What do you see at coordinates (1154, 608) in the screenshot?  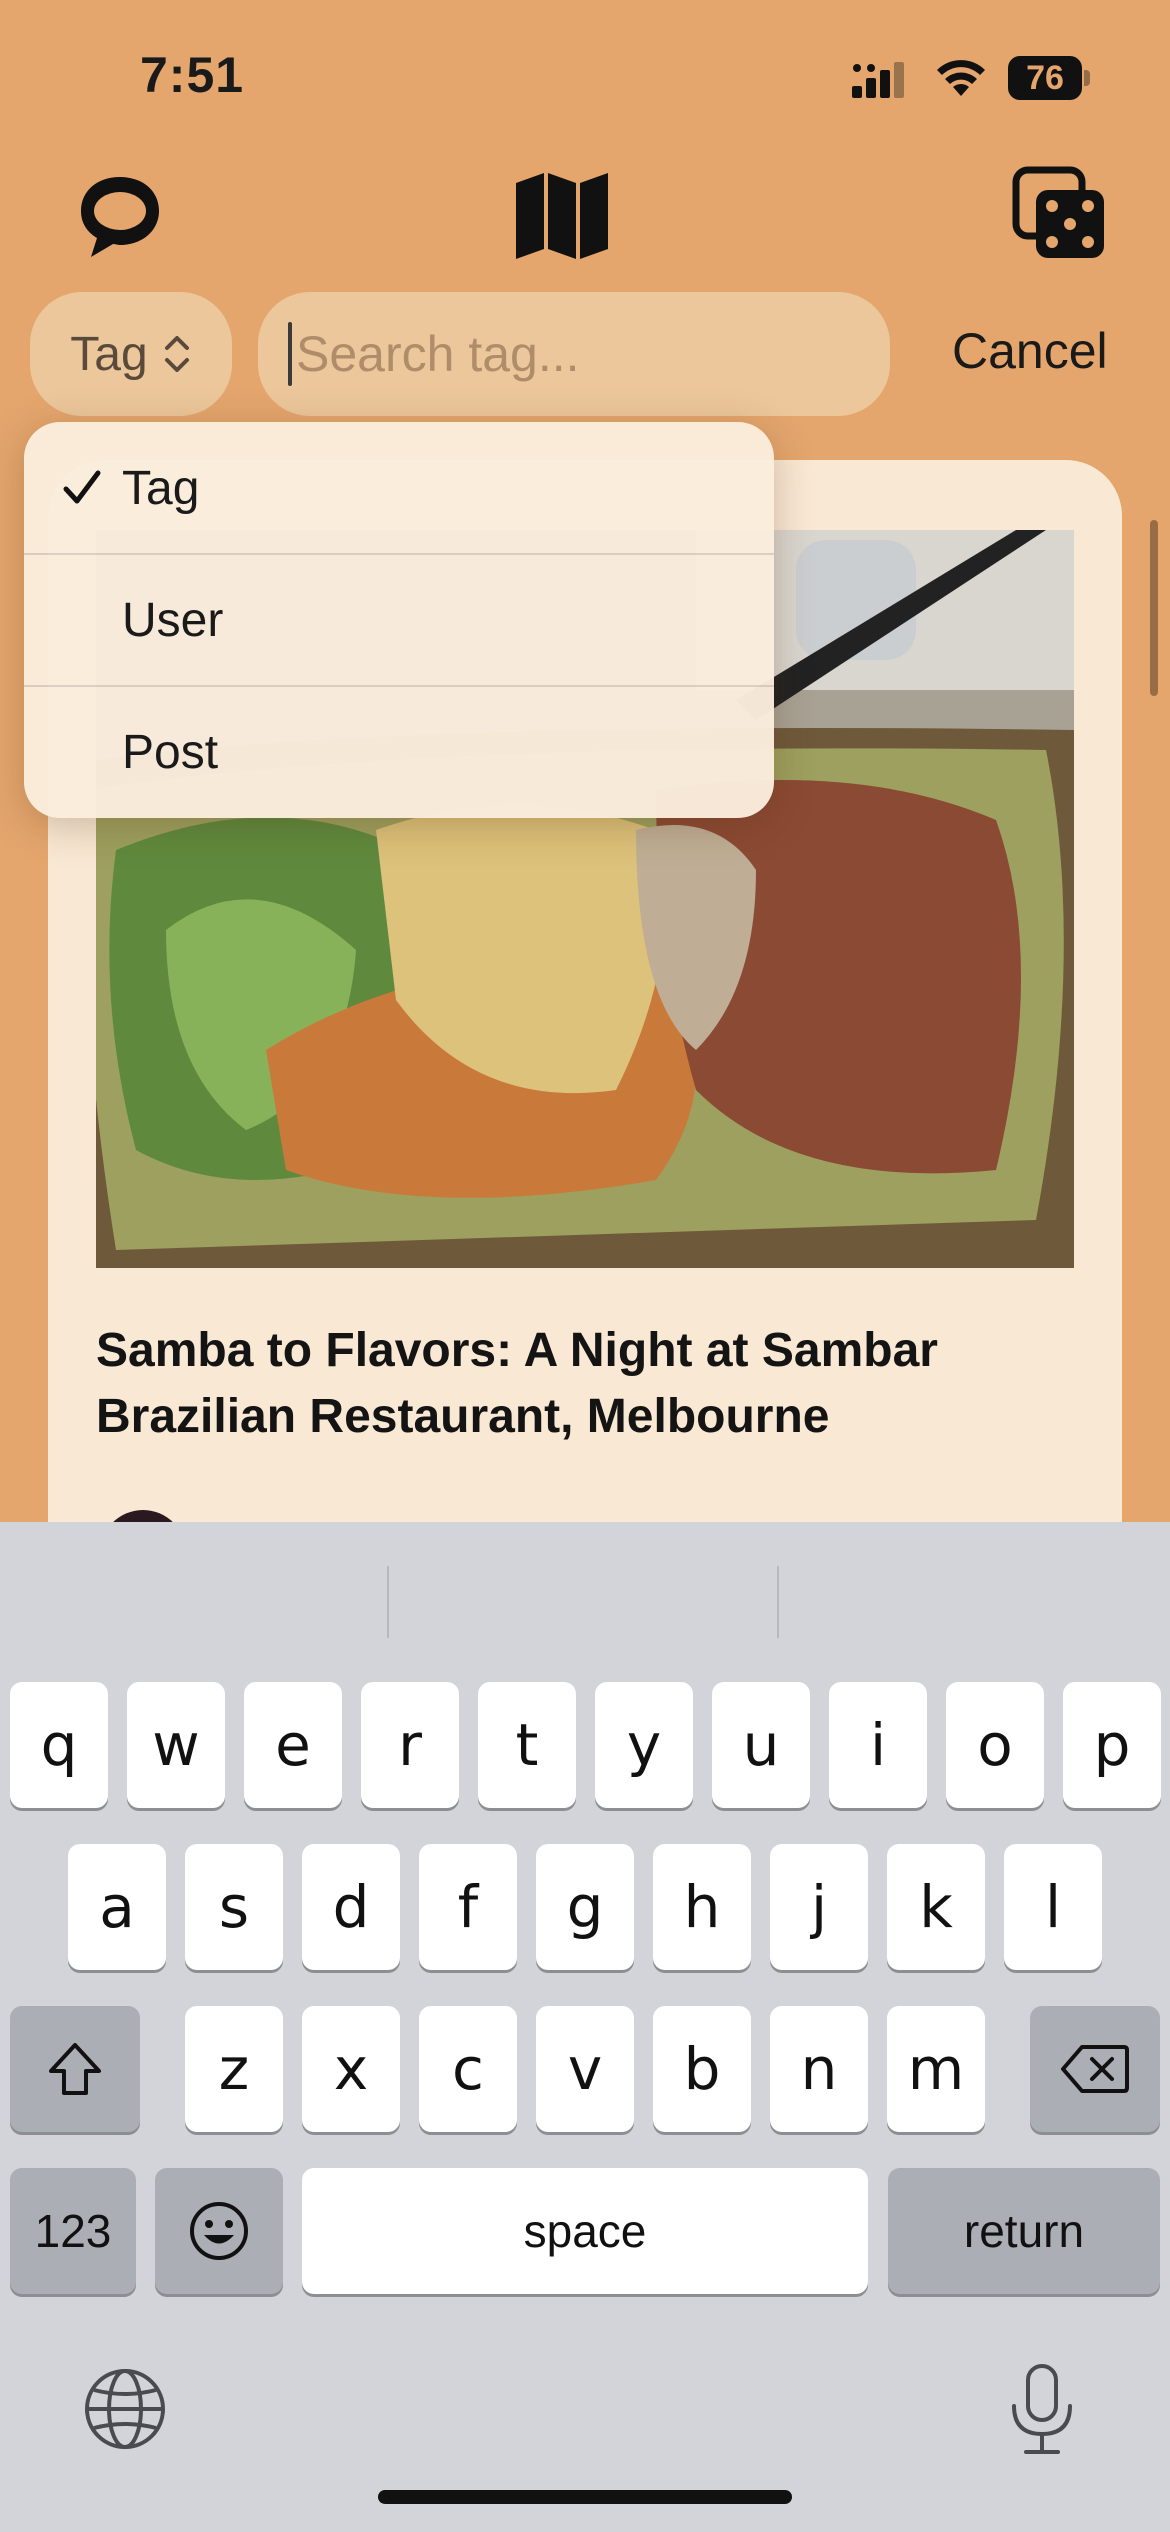 I see `scroll-indicator` at bounding box center [1154, 608].